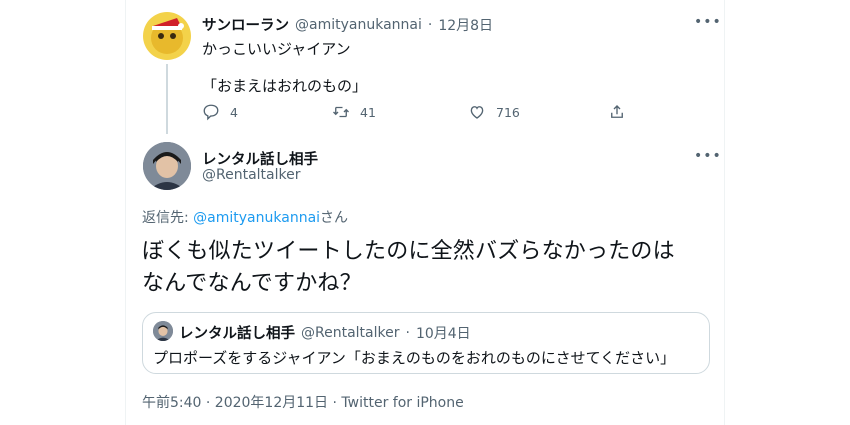 This screenshot has width=850, height=425. I want to click on more-options-icon: •••, so click(708, 22).